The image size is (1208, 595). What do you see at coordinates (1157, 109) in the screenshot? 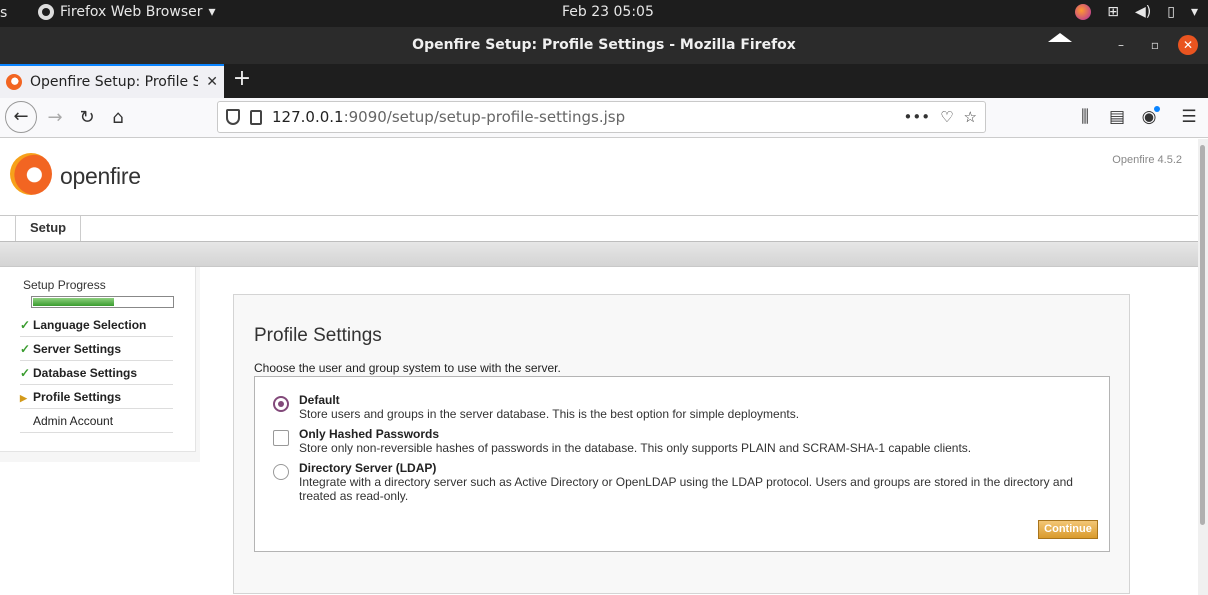
I see `notification-dot` at bounding box center [1157, 109].